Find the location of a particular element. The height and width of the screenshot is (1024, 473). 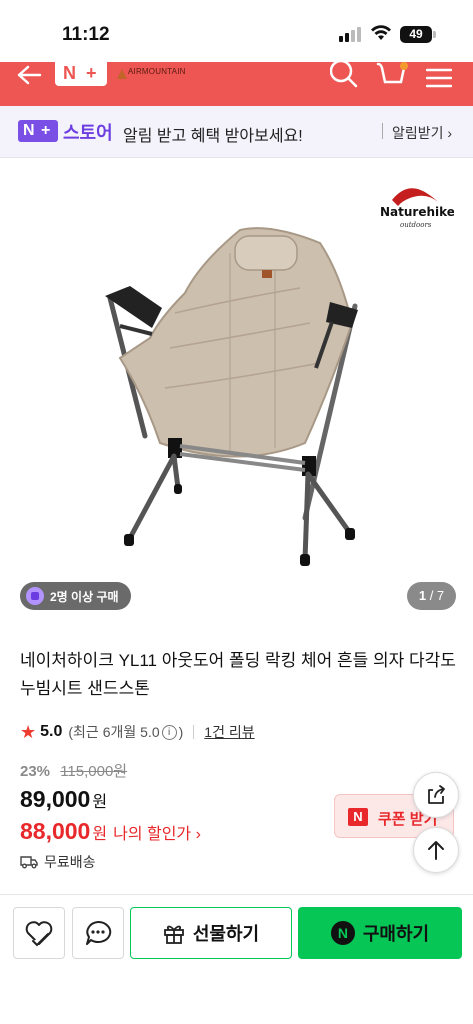

discount-percent: 23% is located at coordinates (35, 771).